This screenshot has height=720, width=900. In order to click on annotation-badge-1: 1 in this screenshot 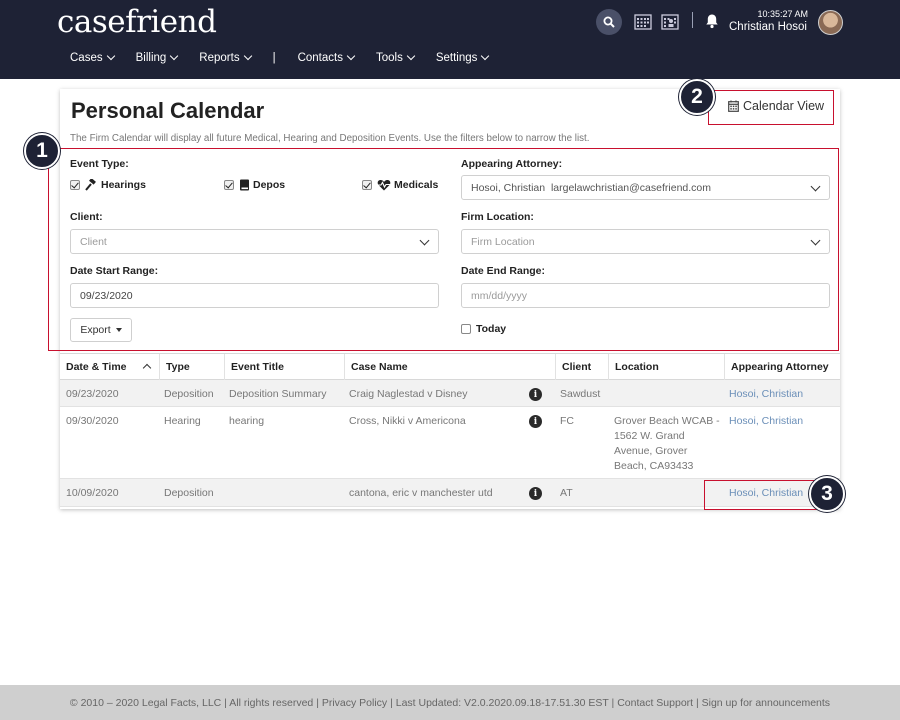, I will do `click(42, 151)`.